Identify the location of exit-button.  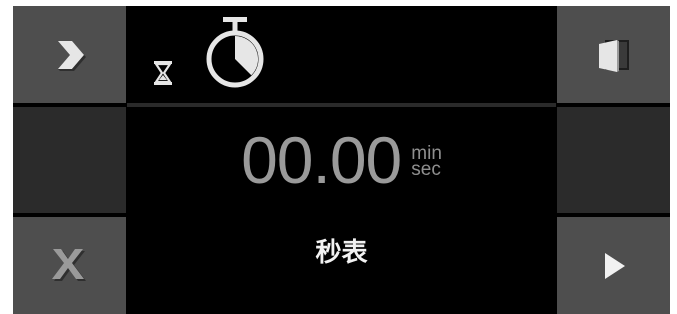
(613, 54).